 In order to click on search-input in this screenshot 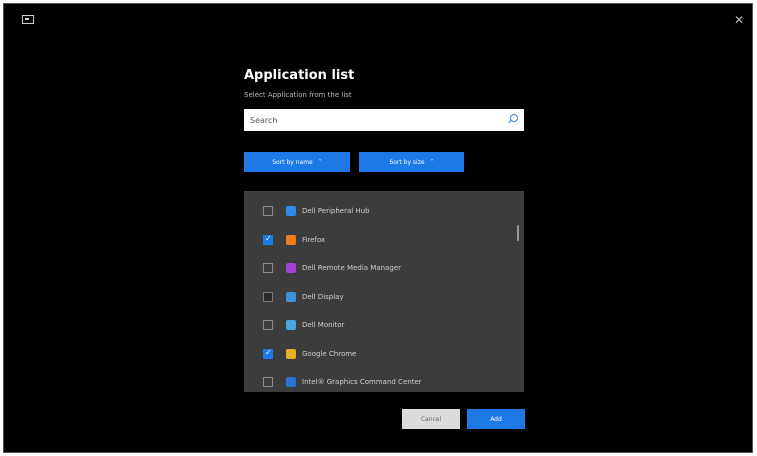, I will do `click(375, 120)`.